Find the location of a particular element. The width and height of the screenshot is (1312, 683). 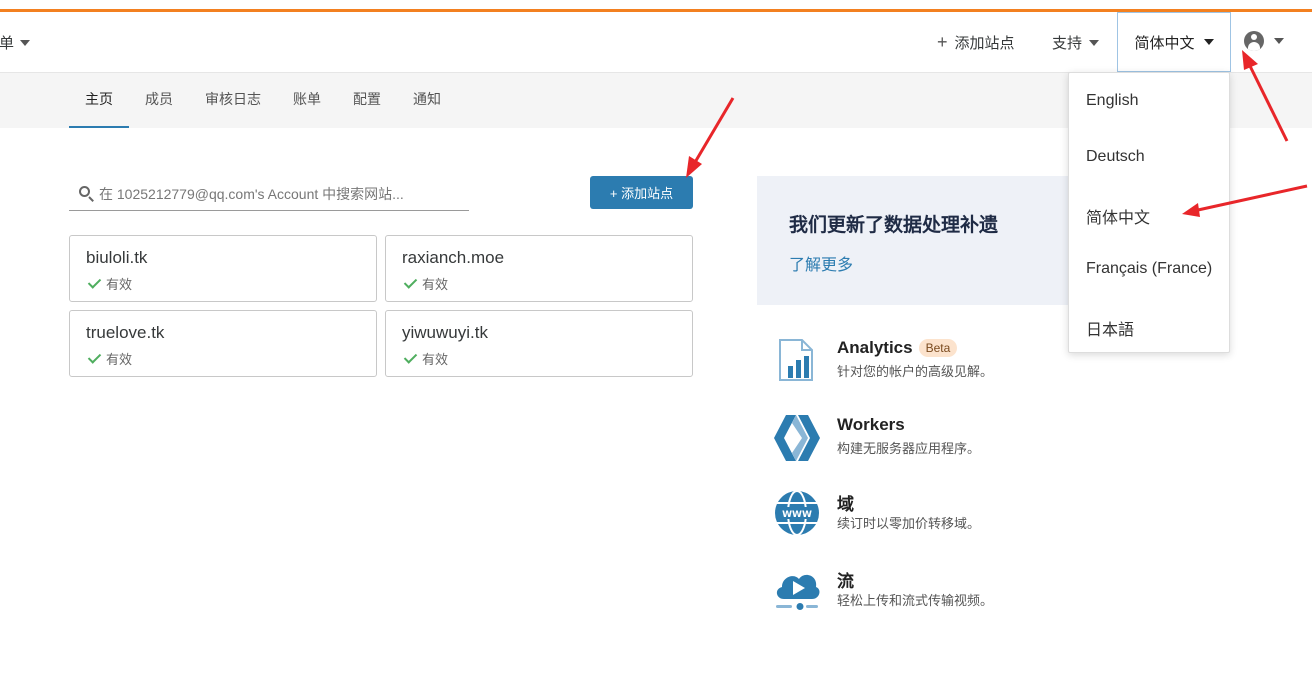

product-stream: 流 轻松上传和流式传输视频。 is located at coordinates (922, 591).